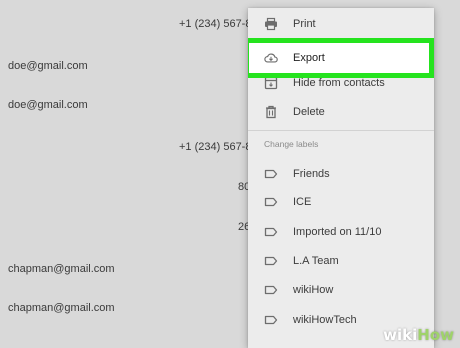 The image size is (460, 348). I want to click on hide-from-contacts-label: Hide from contacts, so click(339, 83).